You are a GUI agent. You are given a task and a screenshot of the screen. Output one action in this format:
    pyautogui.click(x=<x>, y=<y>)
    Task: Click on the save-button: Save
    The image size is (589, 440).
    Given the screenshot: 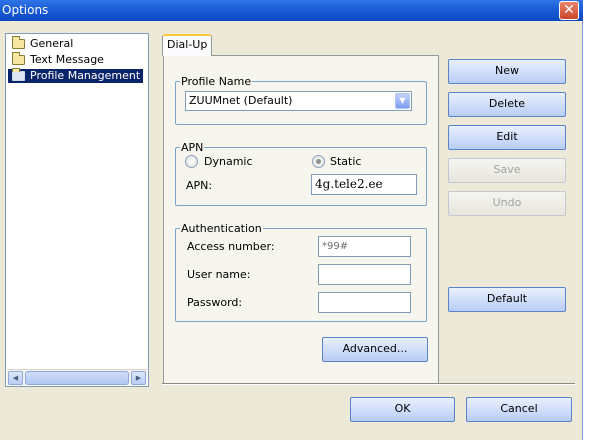 What is the action you would take?
    pyautogui.click(x=507, y=170)
    